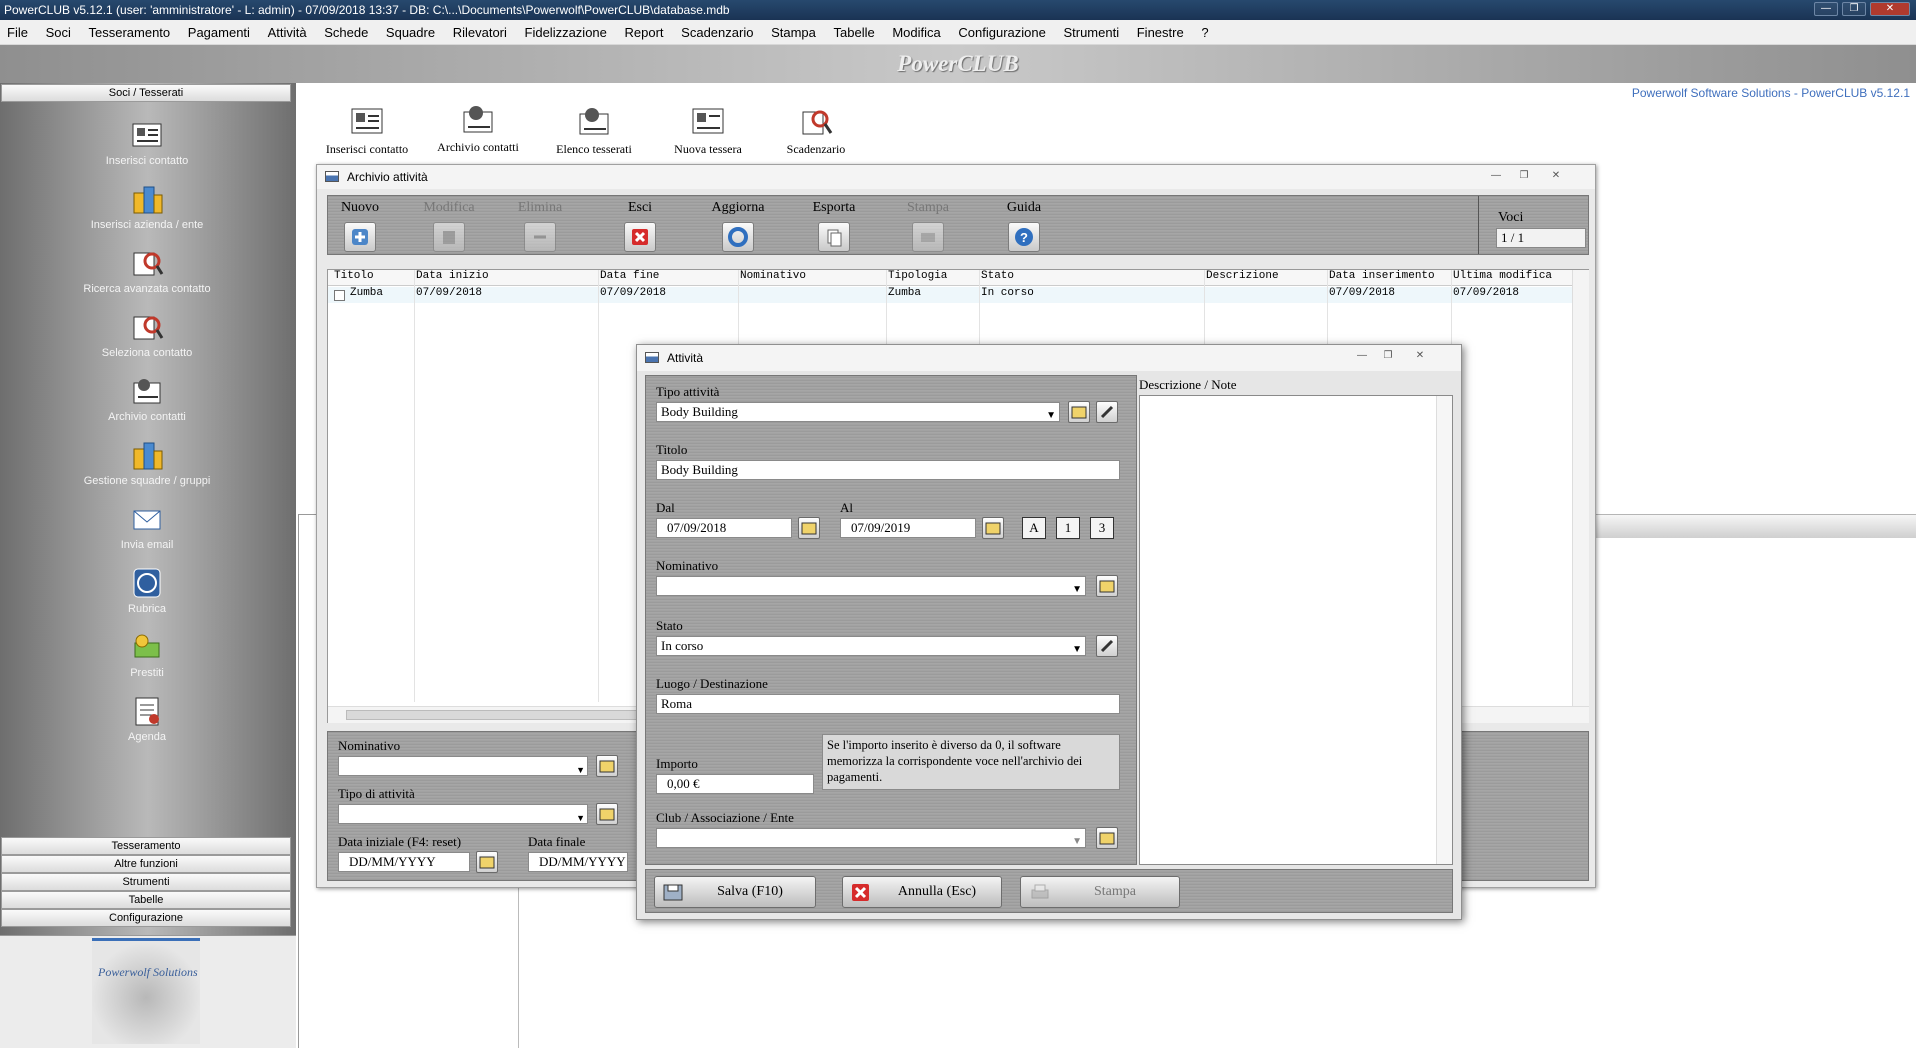  Describe the element at coordinates (1107, 646) in the screenshot. I see `stato-edit-button` at that location.